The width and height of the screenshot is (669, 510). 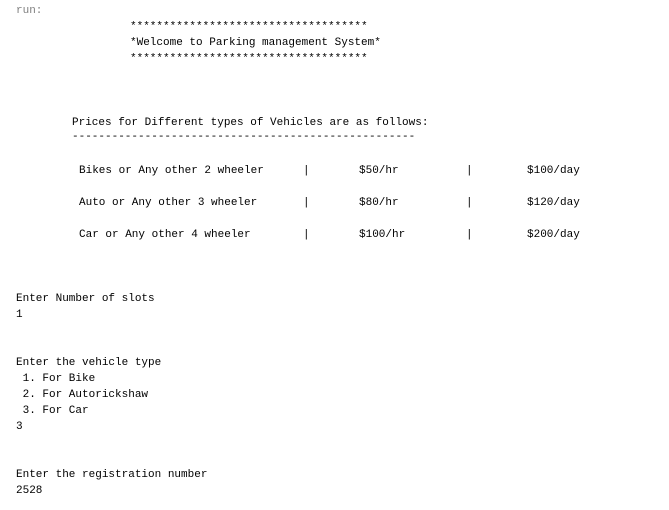 What do you see at coordinates (553, 171) in the screenshot?
I see `price-row-daily: $100/day` at bounding box center [553, 171].